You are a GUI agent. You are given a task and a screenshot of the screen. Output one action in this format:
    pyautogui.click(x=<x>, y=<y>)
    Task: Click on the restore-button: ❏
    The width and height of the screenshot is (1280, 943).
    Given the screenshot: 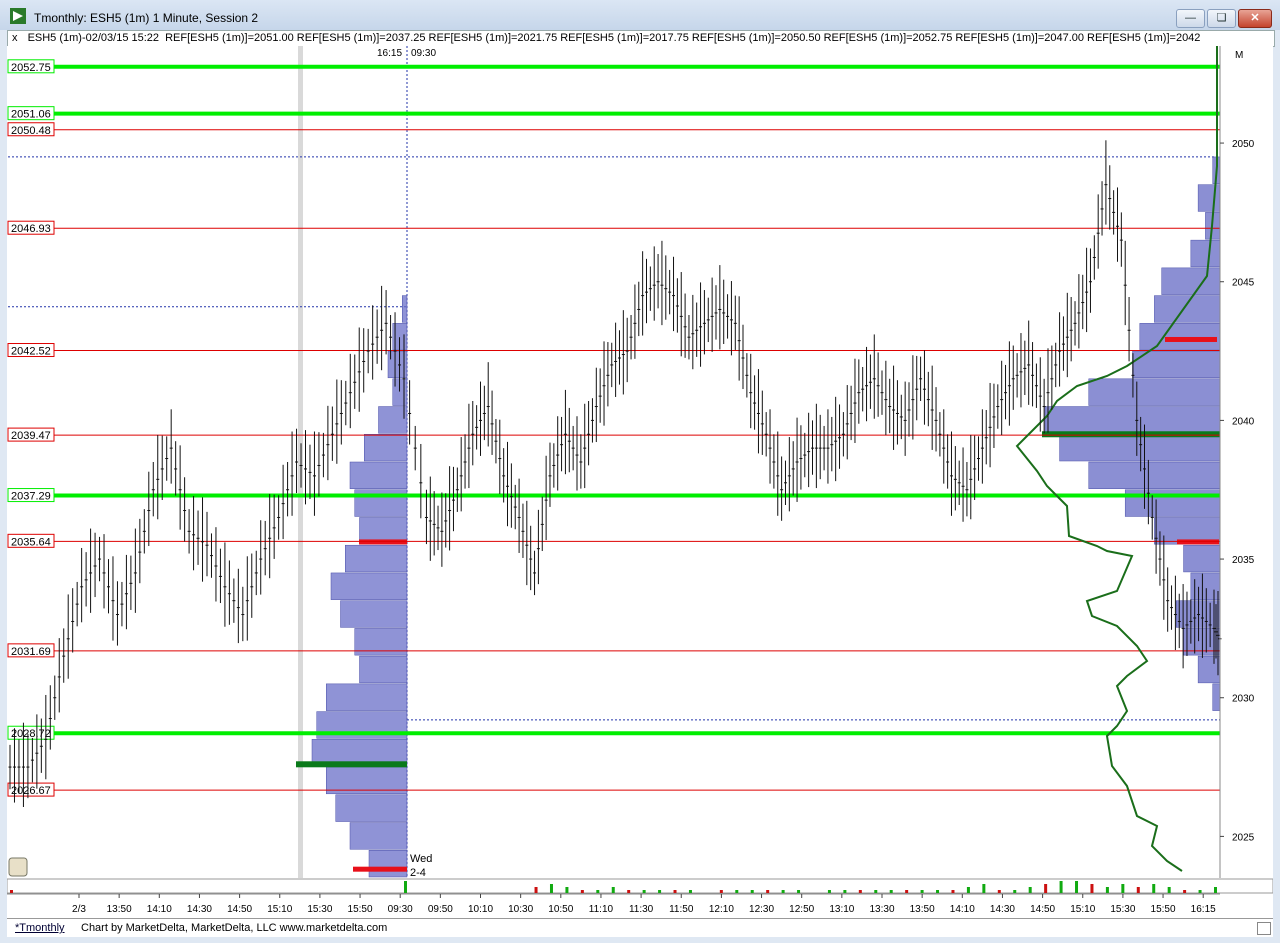 What is the action you would take?
    pyautogui.click(x=1221, y=18)
    